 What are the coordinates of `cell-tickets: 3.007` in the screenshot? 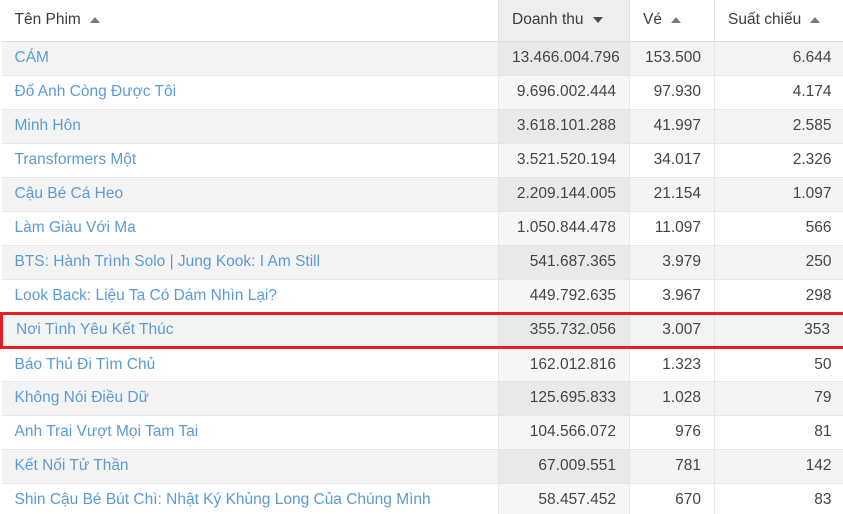 It's located at (672, 330).